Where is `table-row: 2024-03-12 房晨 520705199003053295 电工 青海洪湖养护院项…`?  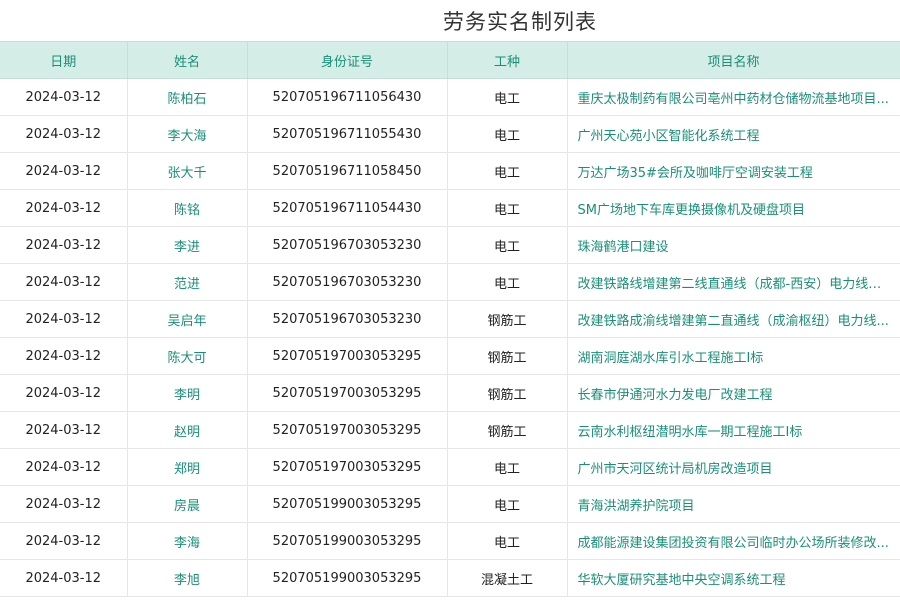
table-row: 2024-03-12 房晨 520705199003053295 电工 青海洪湖养护院项… is located at coordinates (450, 504).